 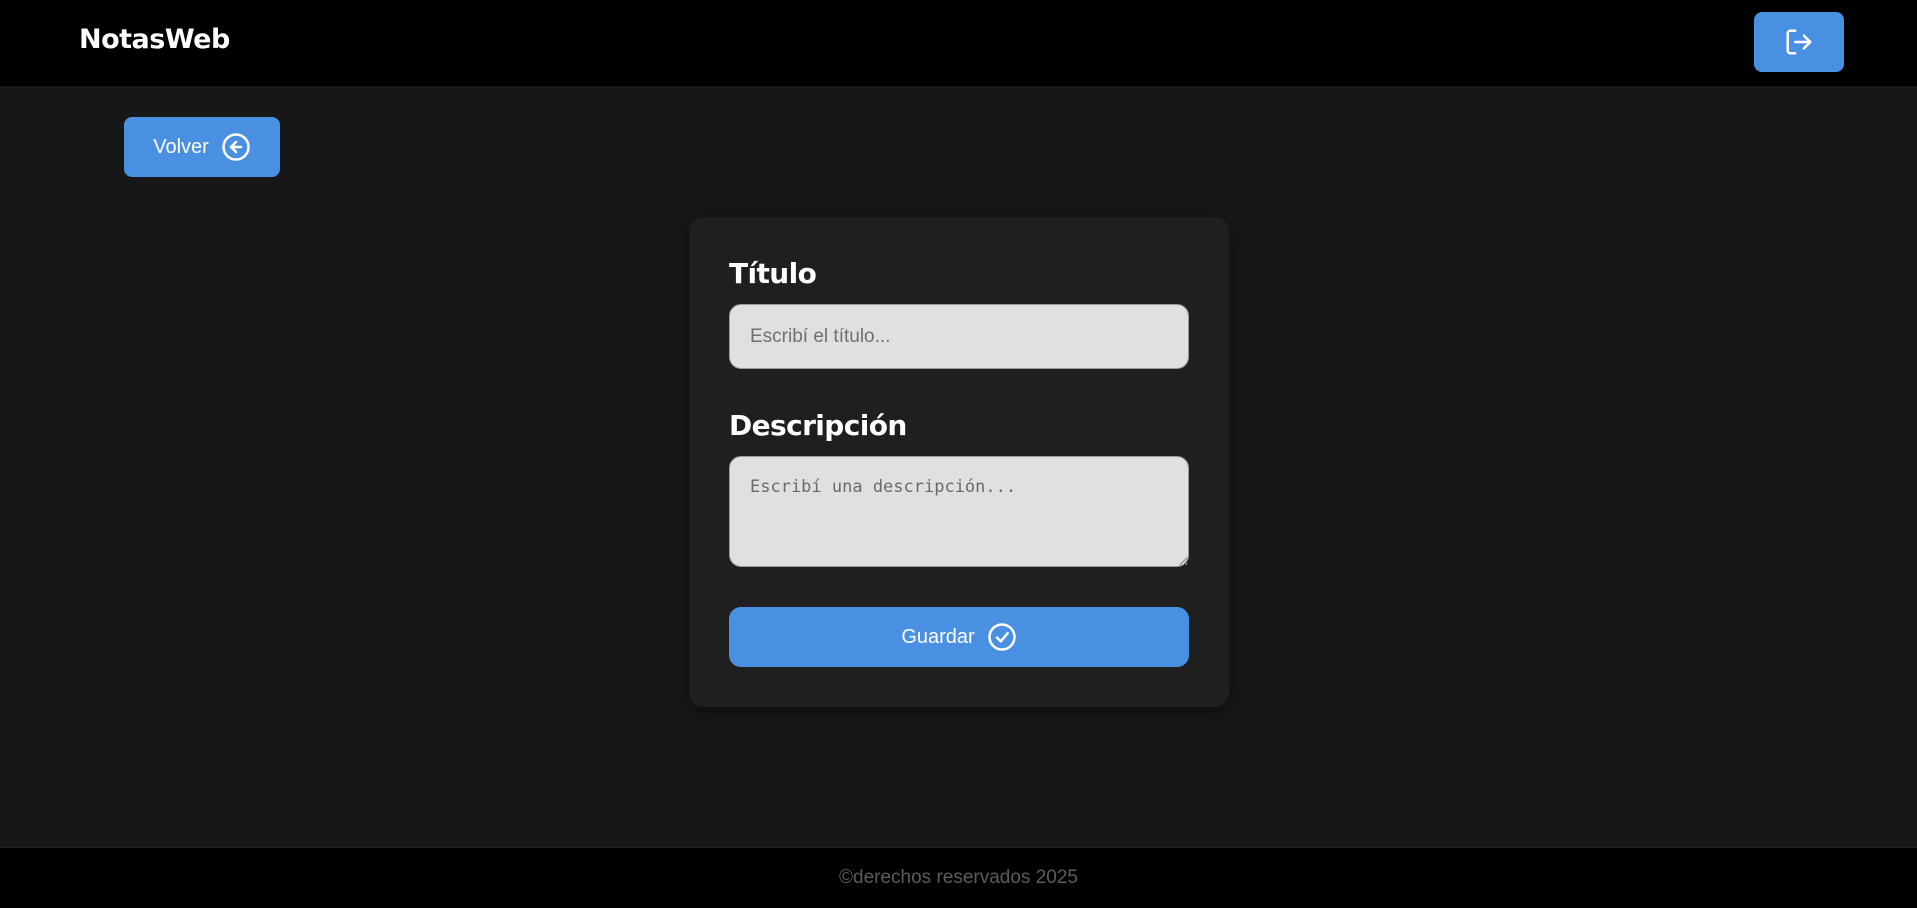 I want to click on title-label: Título, so click(x=773, y=273).